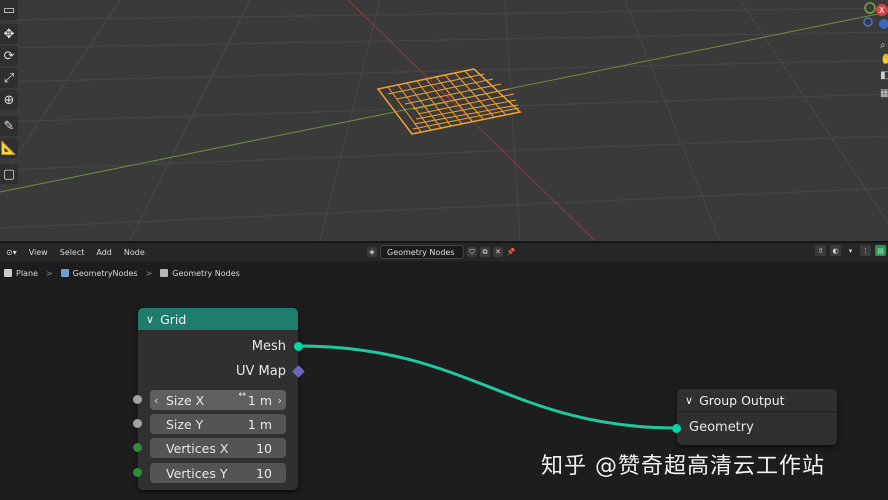 This screenshot has height=500, width=888. I want to click on size-x-field: ‹ Size X ↔ 1 m ›, so click(218, 400).